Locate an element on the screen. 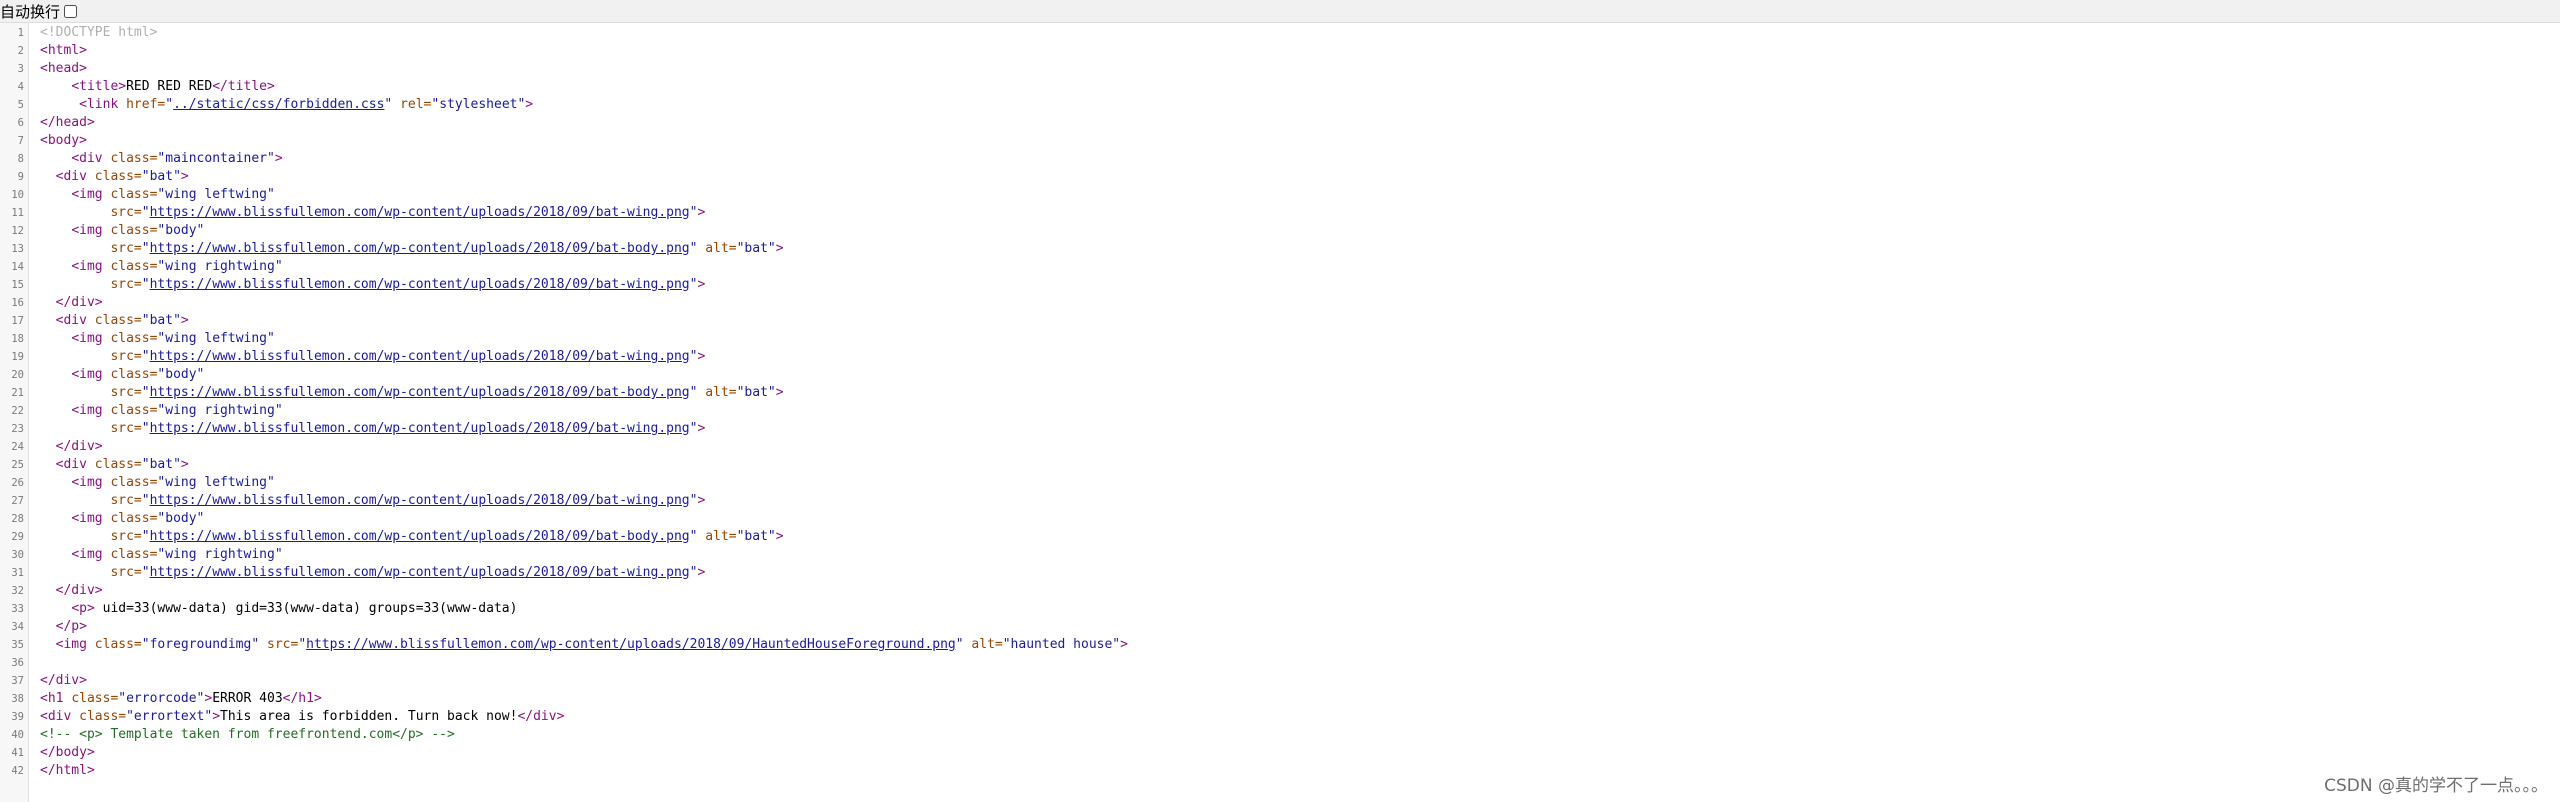 The width and height of the screenshot is (2560, 802). text-token: RED RED RED is located at coordinates (169, 86).